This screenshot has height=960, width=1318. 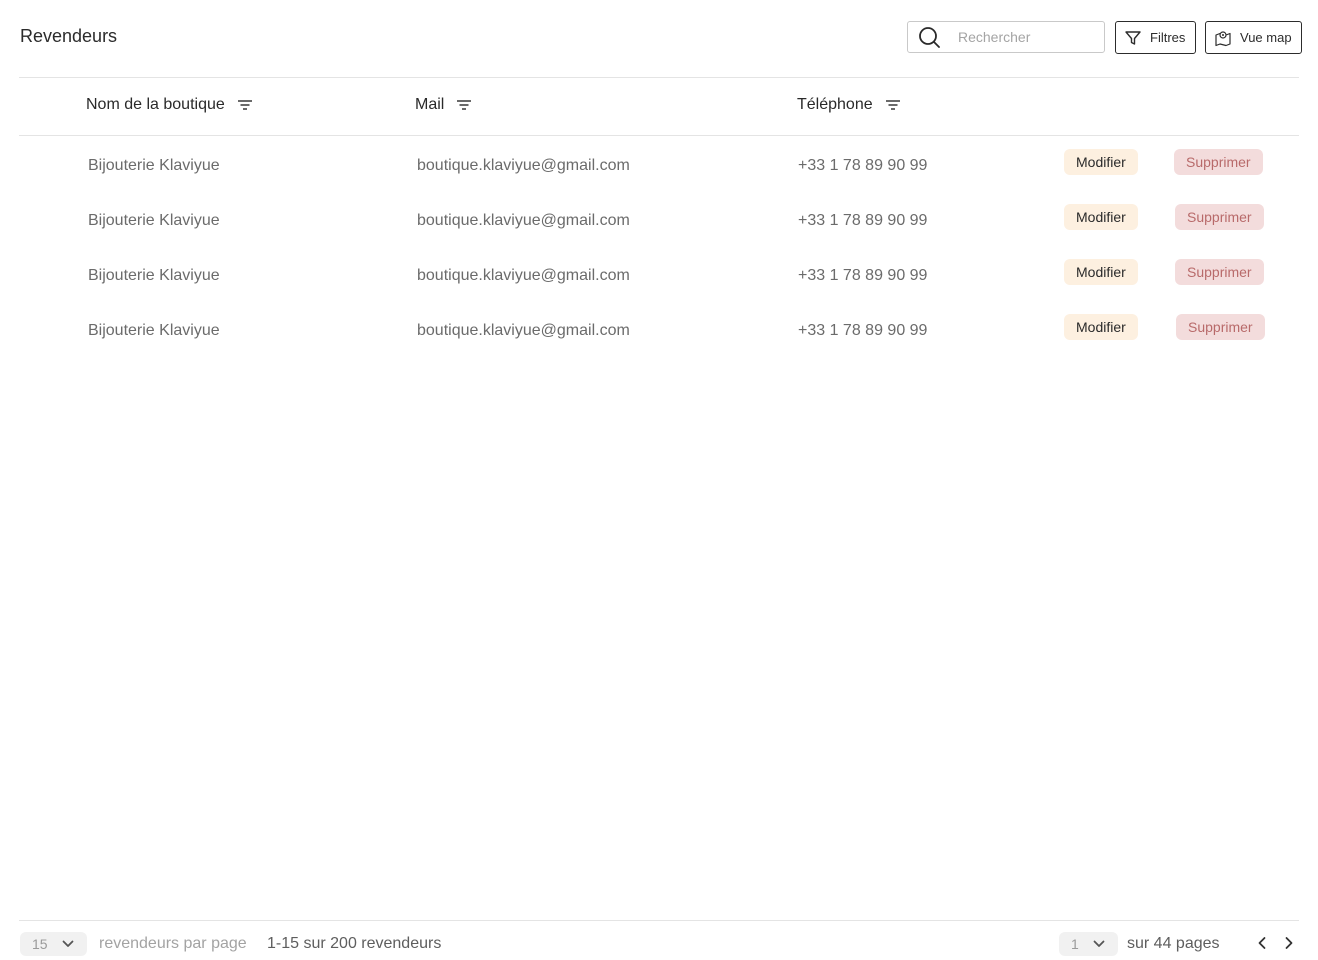 What do you see at coordinates (1289, 943) in the screenshot?
I see `chevron-right-icon` at bounding box center [1289, 943].